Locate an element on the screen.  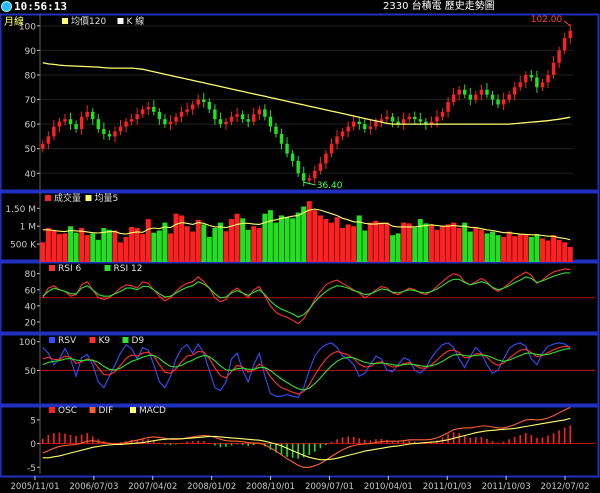
y-tick-label: 60 is located at coordinates (31, 126).